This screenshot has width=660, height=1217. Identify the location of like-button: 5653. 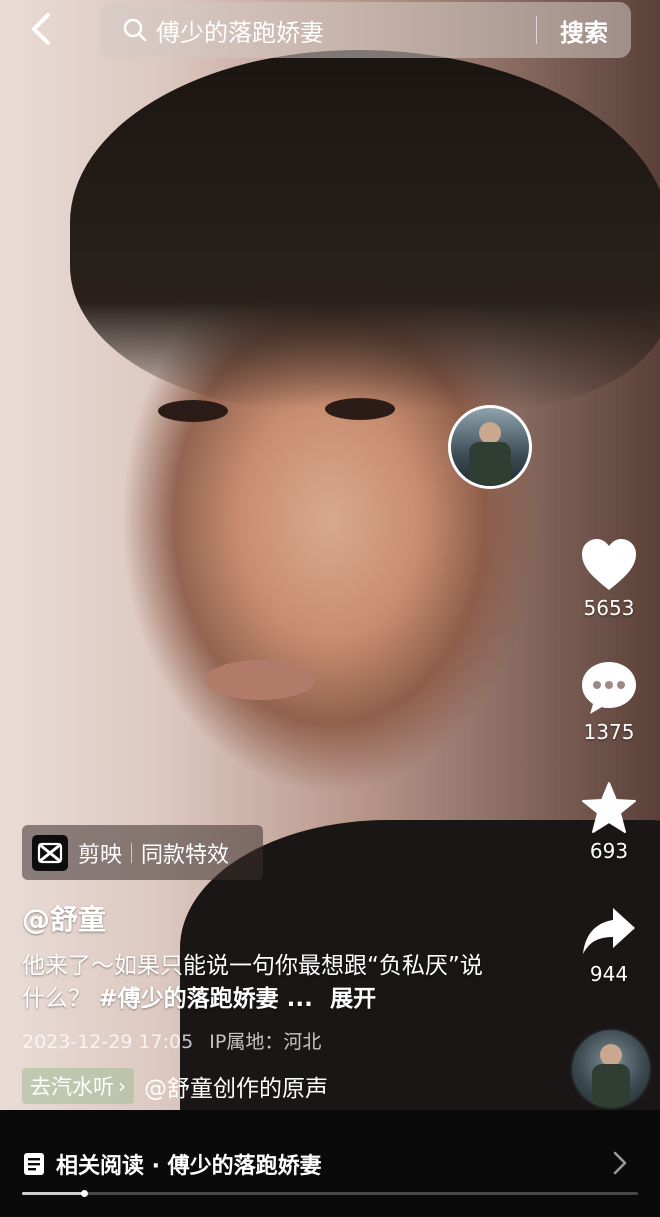
(604, 579).